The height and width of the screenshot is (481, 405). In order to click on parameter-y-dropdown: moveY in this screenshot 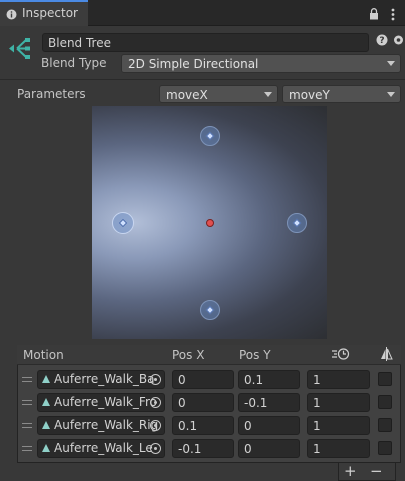, I will do `click(341, 94)`.